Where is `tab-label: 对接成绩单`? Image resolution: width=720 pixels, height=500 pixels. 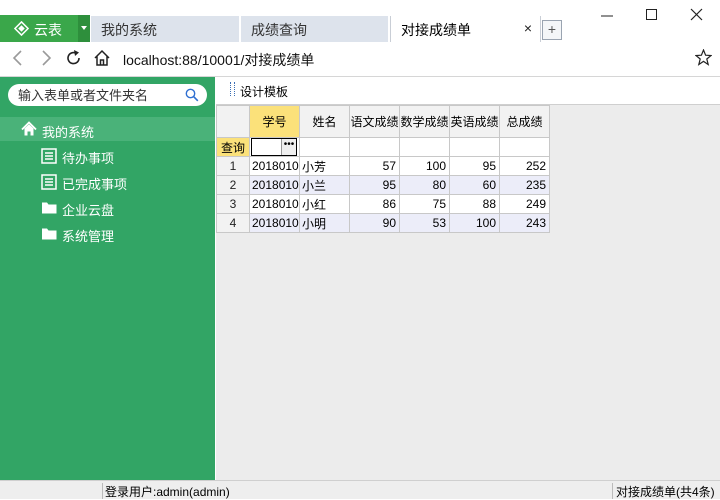
tab-label: 对接成绩单 is located at coordinates (436, 30).